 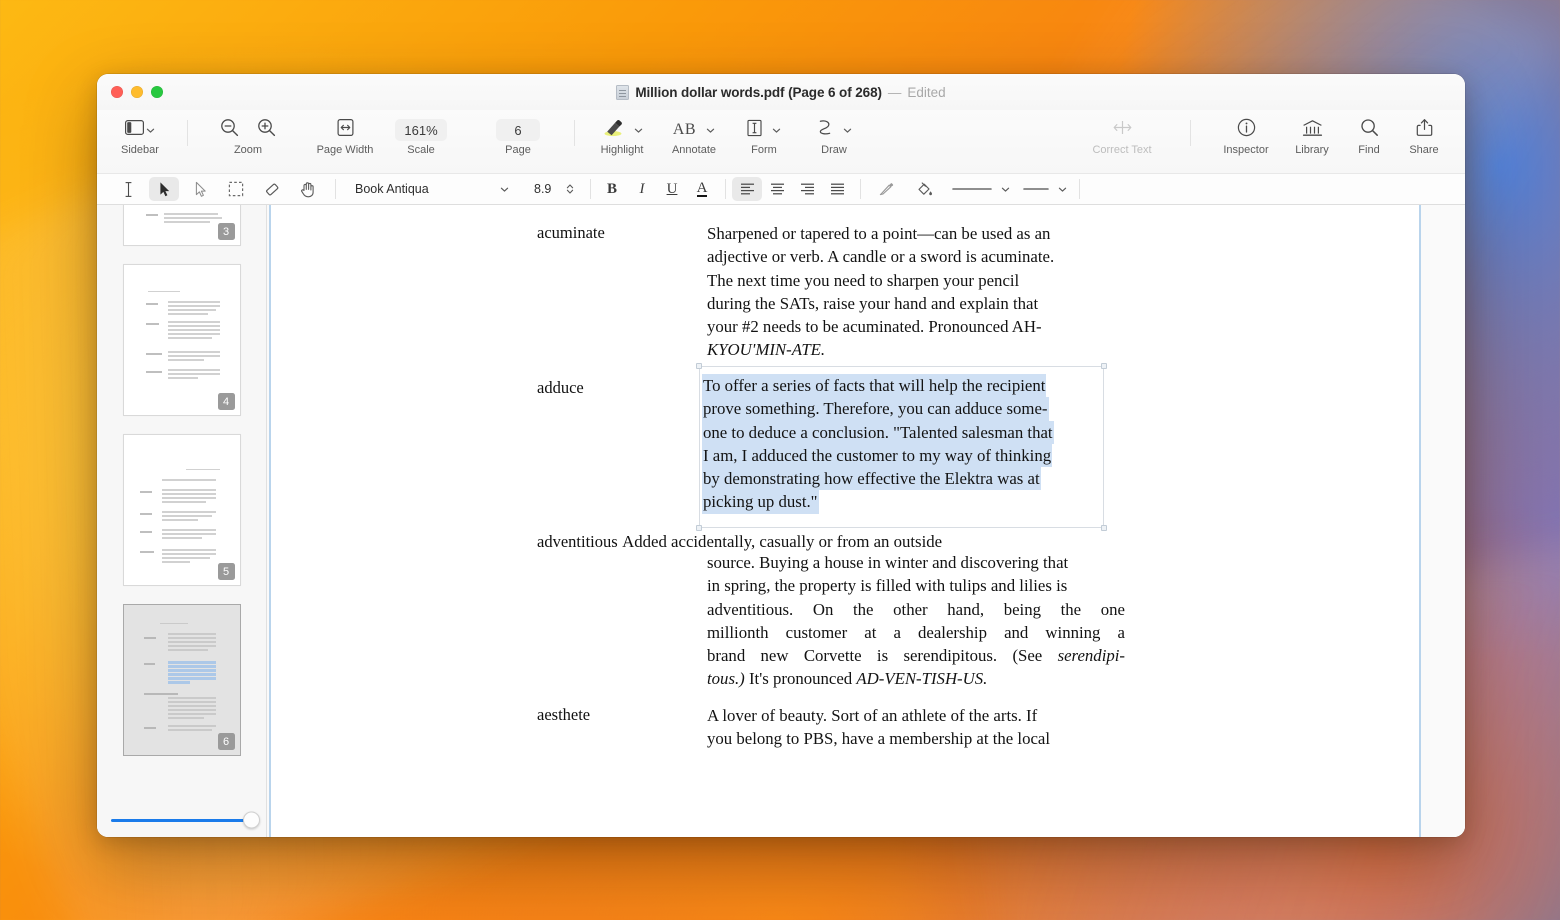 I want to click on pen-icon, so click(x=886, y=189).